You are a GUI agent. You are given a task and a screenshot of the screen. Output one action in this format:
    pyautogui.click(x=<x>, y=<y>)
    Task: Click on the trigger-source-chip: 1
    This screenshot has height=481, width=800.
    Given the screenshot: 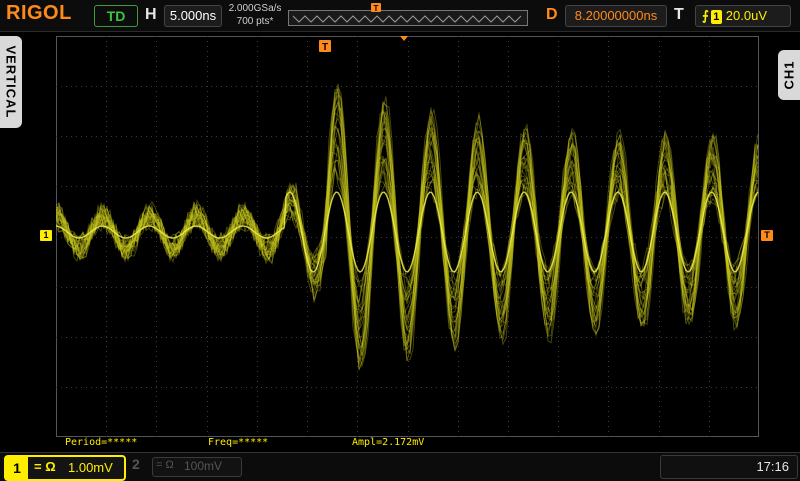 What is the action you would take?
    pyautogui.click(x=716, y=16)
    